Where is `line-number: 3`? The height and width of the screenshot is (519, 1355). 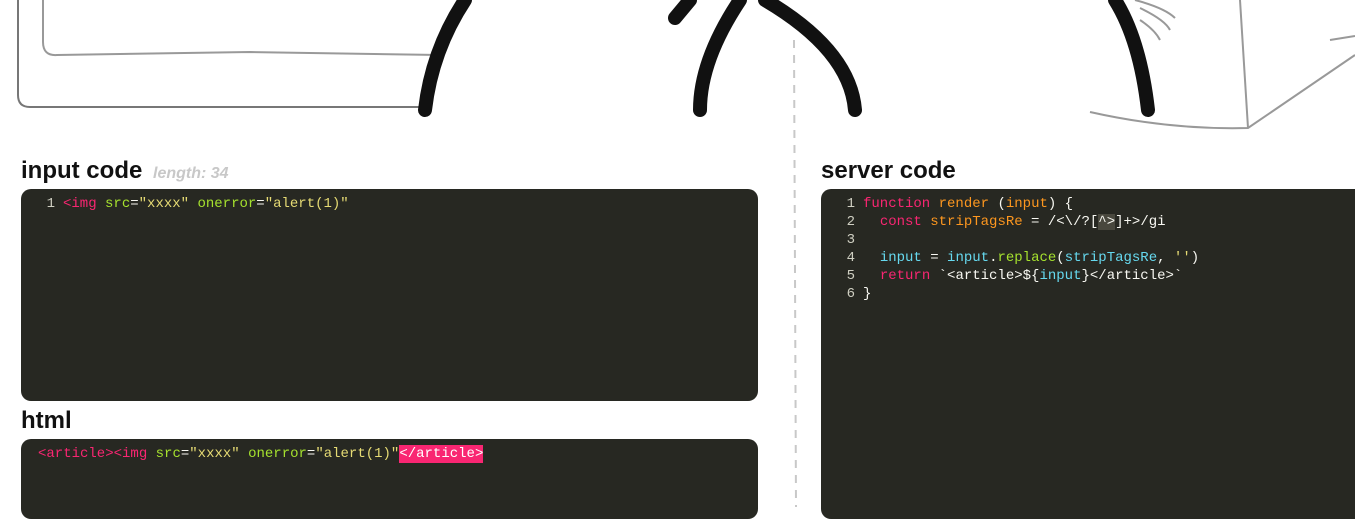
line-number: 3 is located at coordinates (850, 240).